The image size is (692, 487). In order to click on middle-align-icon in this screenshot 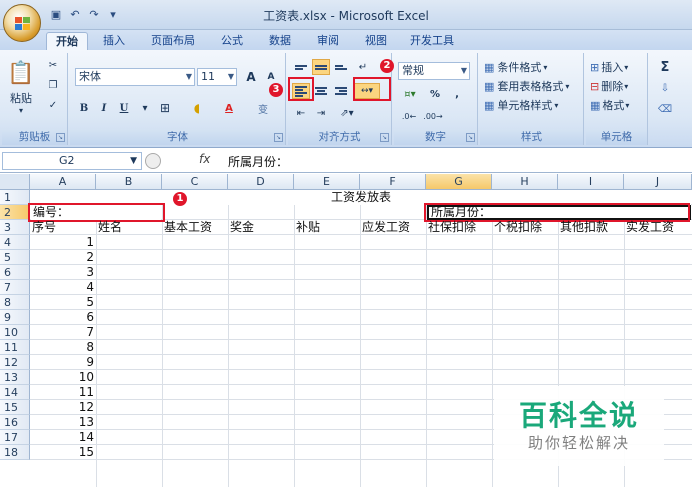, I will do `click(321, 67)`.